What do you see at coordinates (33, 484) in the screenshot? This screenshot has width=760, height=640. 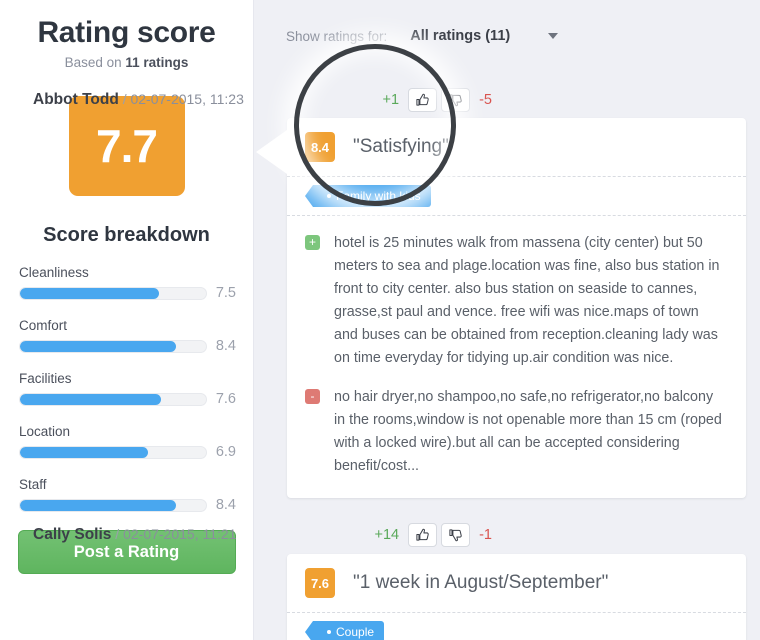 I see `breakdown-label: Staff` at bounding box center [33, 484].